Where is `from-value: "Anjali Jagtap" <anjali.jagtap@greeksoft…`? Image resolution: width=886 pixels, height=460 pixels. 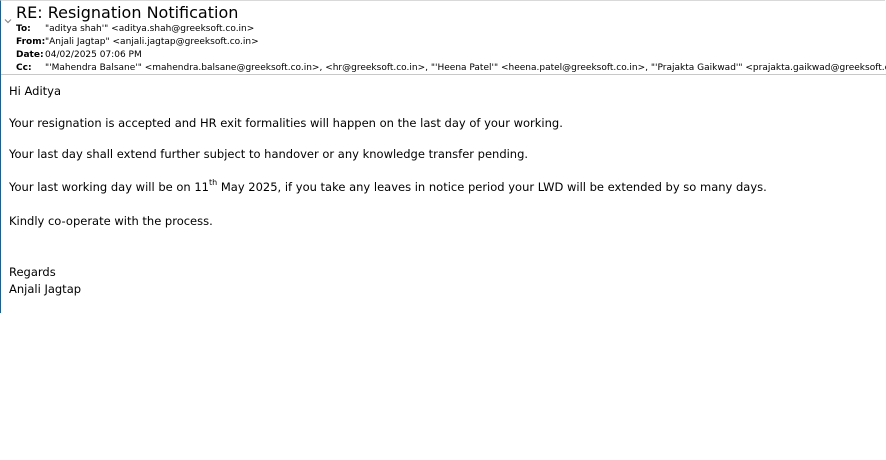 from-value: "Anjali Jagtap" <anjali.jagtap@greeksoft… is located at coordinates (152, 42).